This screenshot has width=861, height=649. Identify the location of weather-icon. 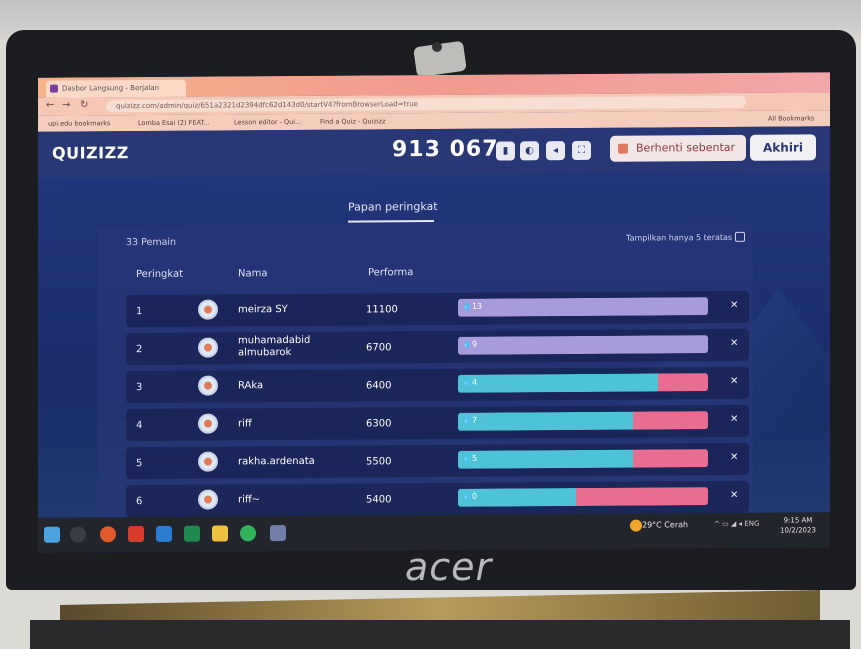
(636, 525).